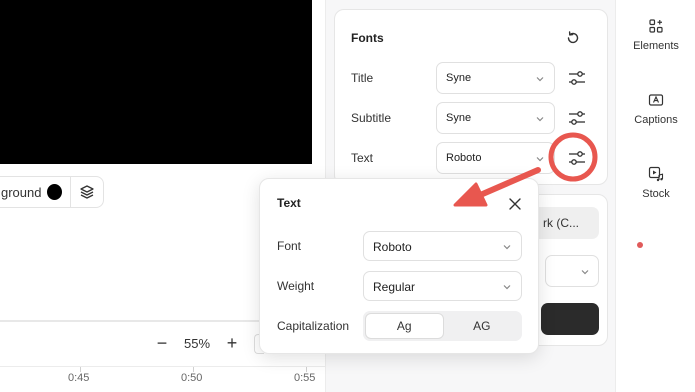 This screenshot has width=695, height=392. Describe the element at coordinates (289, 203) in the screenshot. I see `popover-title: Text` at that location.